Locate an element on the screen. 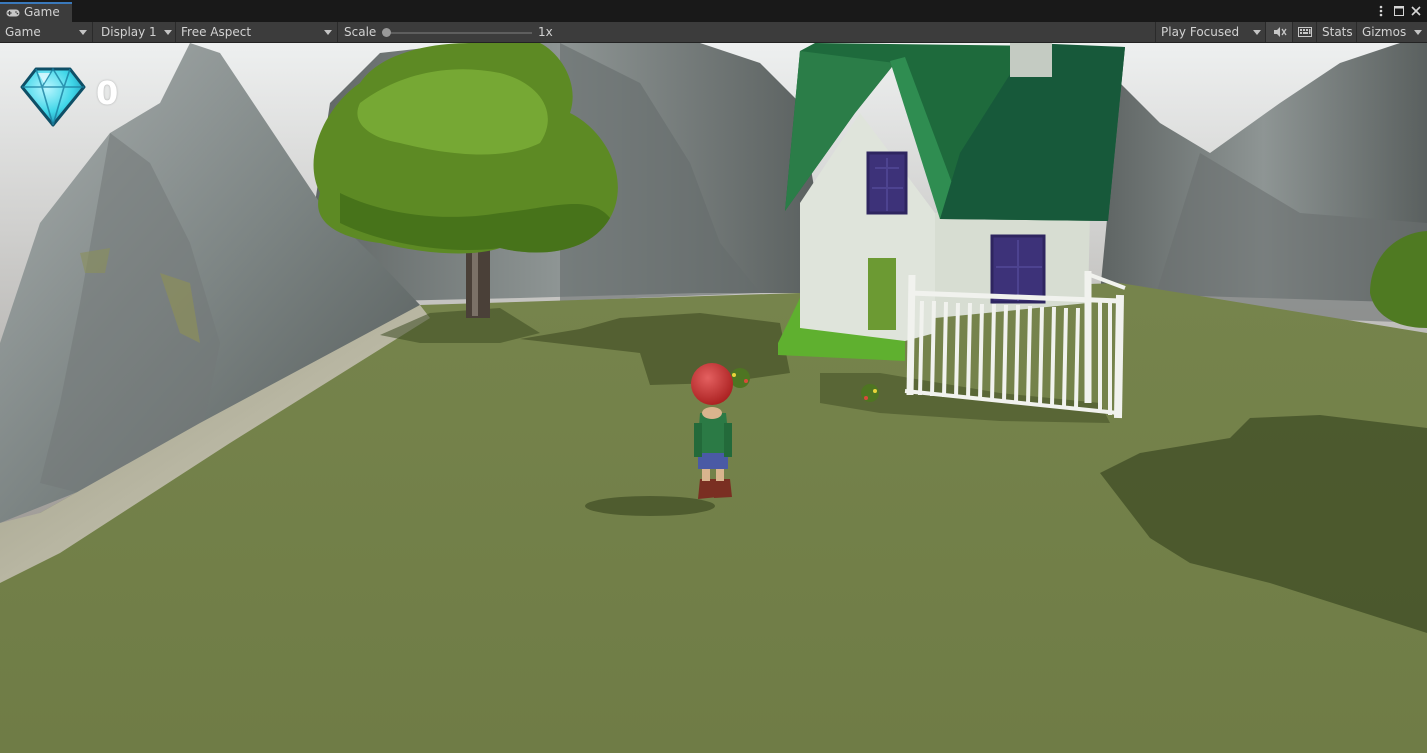  tab-game: Game is located at coordinates (36, 12).